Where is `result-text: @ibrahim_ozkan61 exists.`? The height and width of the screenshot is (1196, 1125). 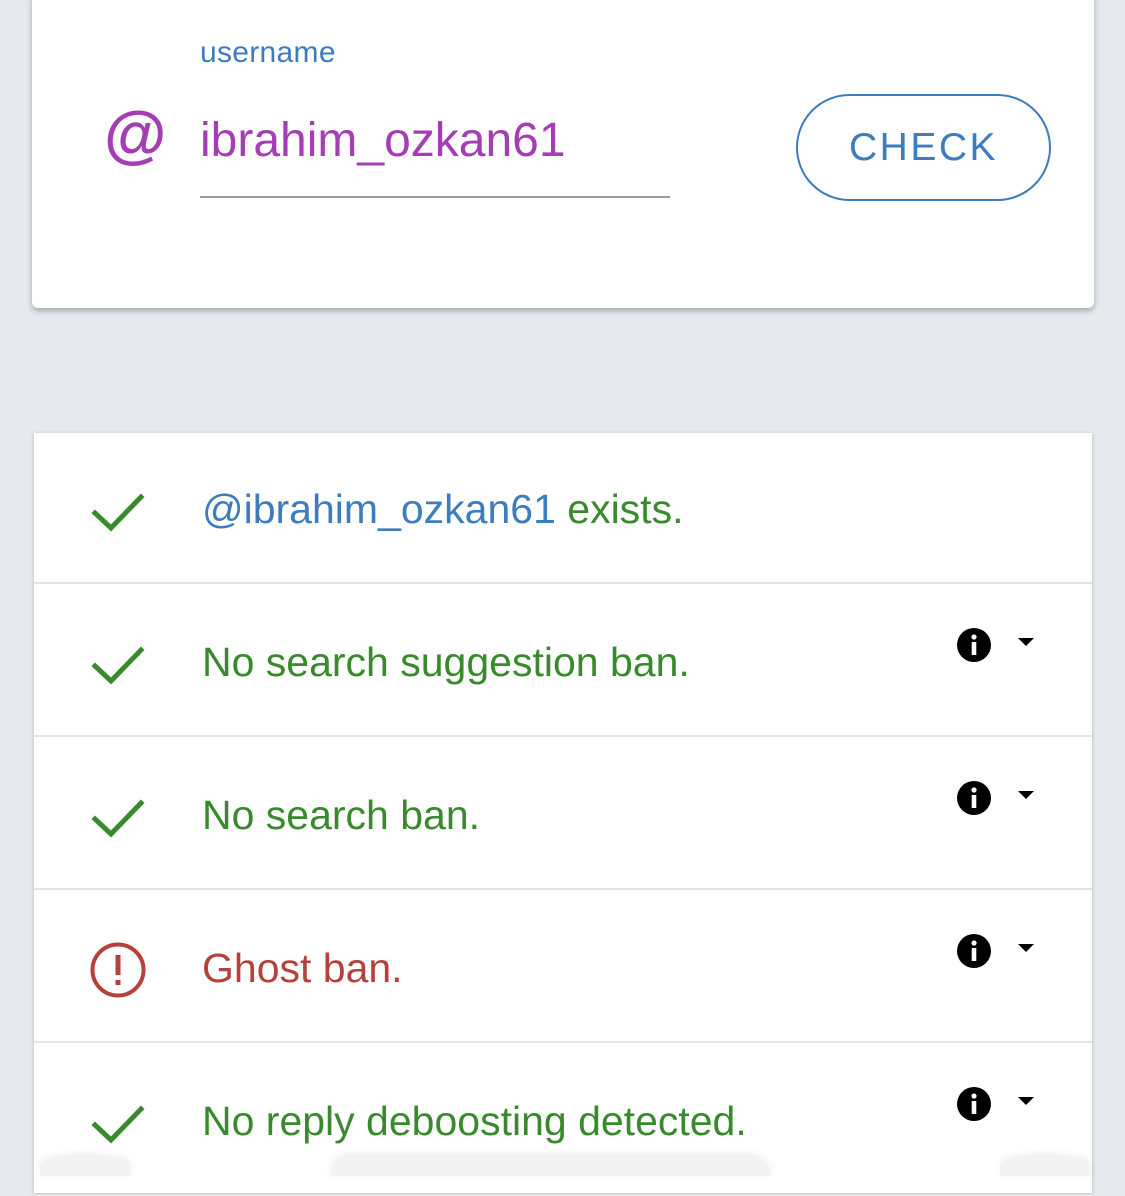
result-text: @ibrahim_ozkan61 exists. is located at coordinates (442, 509).